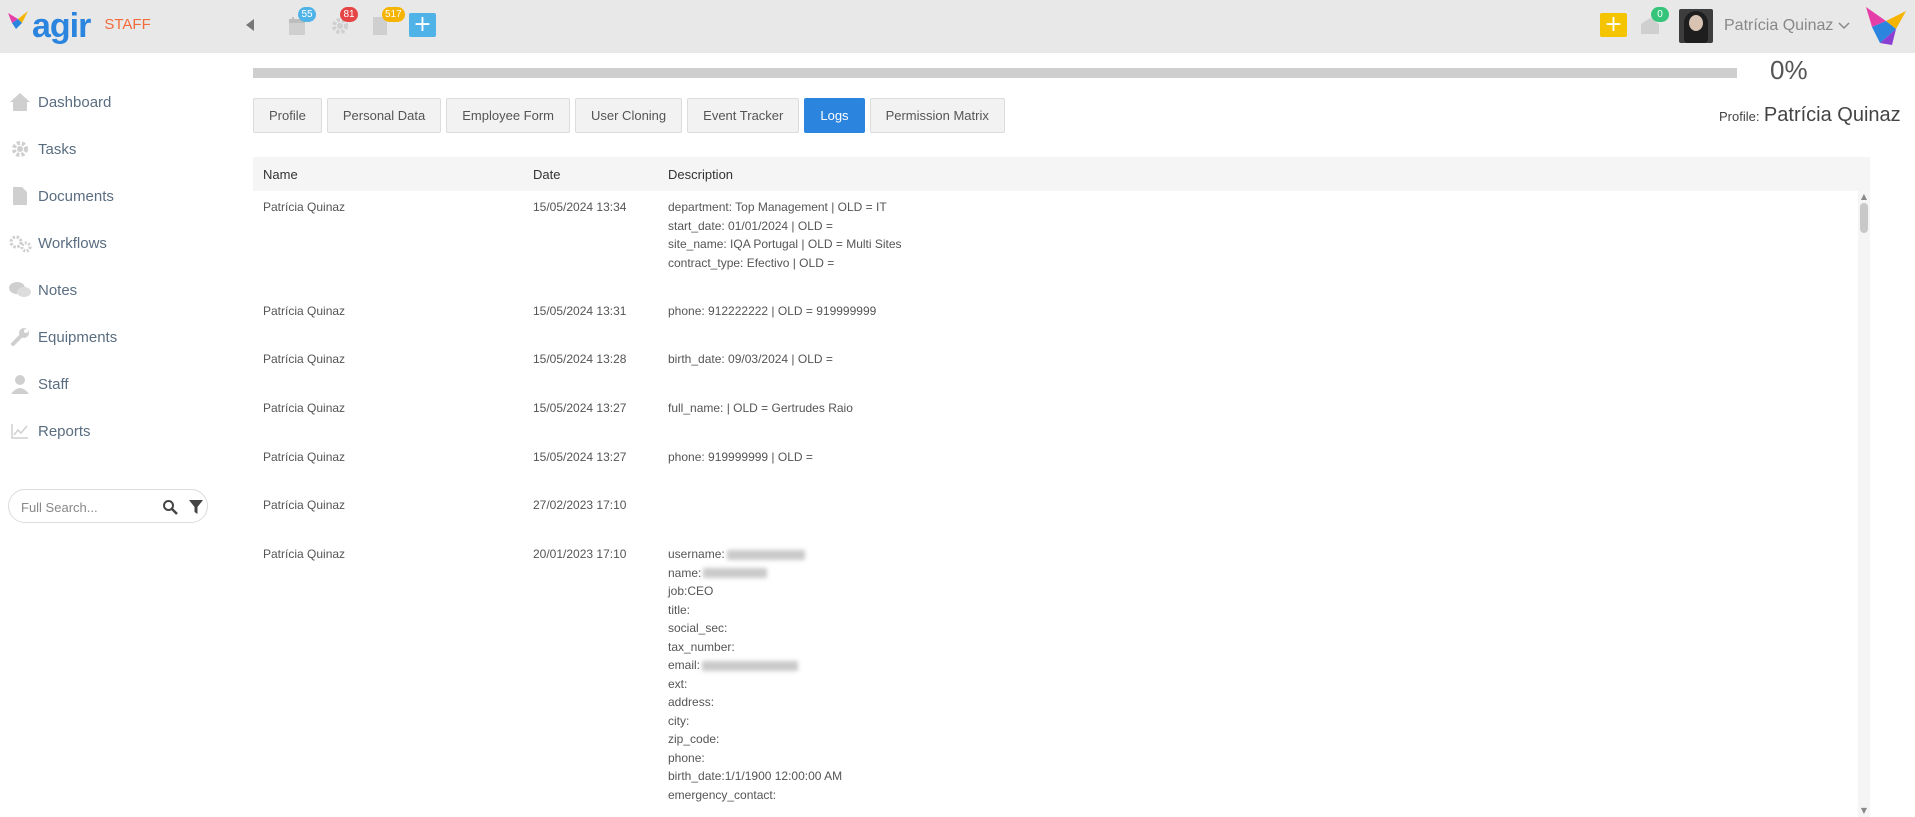  I want to click on full-search, so click(108, 506).